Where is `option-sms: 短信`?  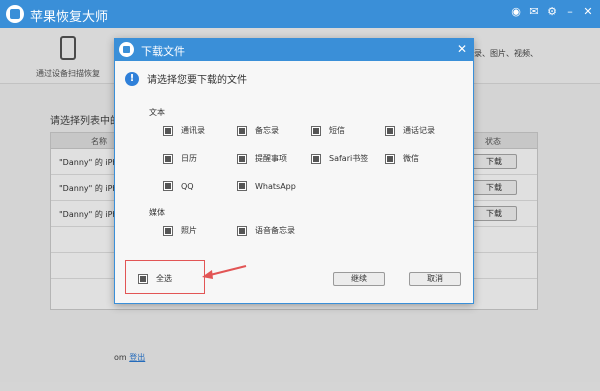 option-sms: 短信 is located at coordinates (328, 130).